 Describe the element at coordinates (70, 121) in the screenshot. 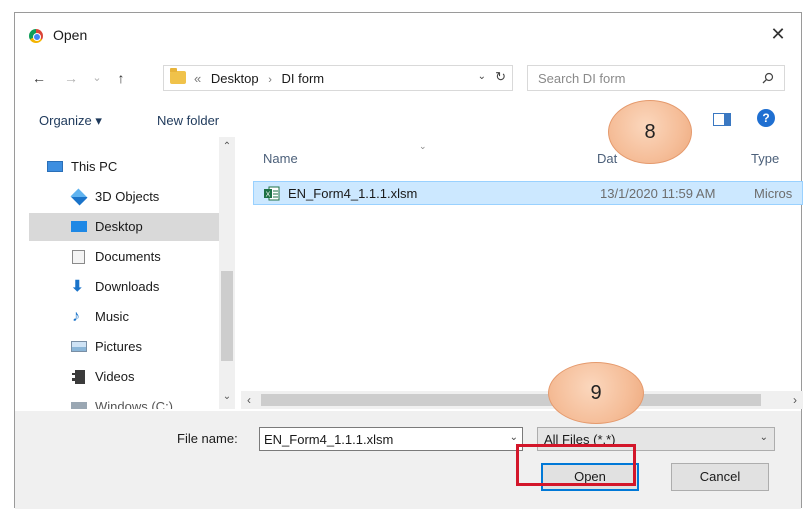

I see `organize-menu-button: Organize ▾` at that location.